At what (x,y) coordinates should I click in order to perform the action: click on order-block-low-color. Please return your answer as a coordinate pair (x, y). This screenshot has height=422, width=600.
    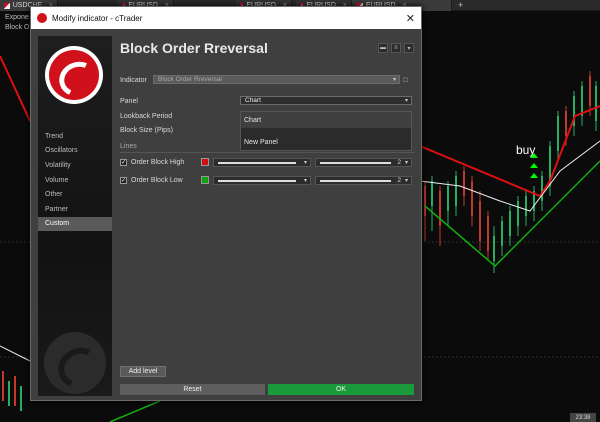
    Looking at the image, I should click on (205, 180).